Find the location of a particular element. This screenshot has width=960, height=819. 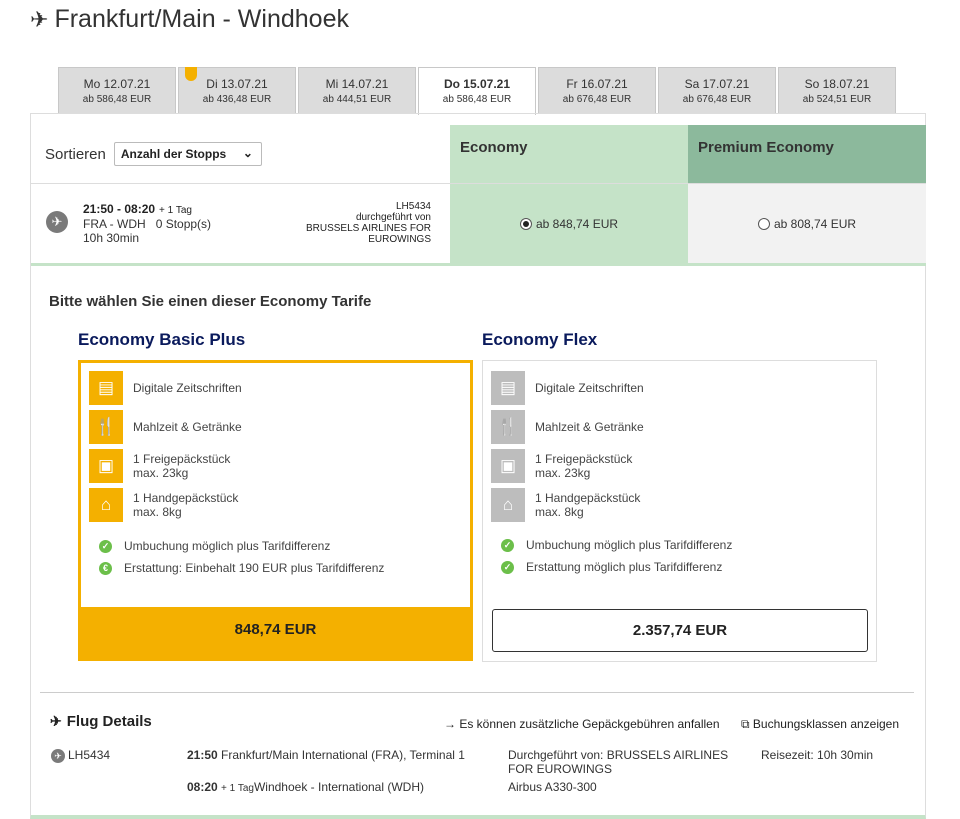

detail-flight-number: LH5434 is located at coordinates (89, 755).